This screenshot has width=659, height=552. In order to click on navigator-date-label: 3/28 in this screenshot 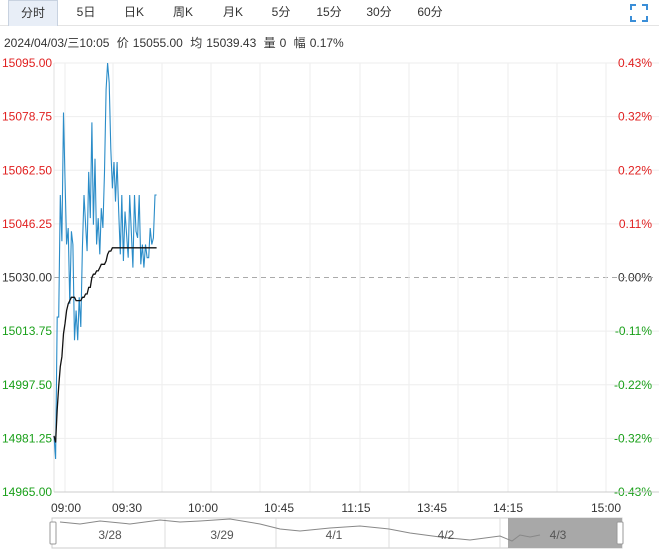, I will do `click(110, 535)`.